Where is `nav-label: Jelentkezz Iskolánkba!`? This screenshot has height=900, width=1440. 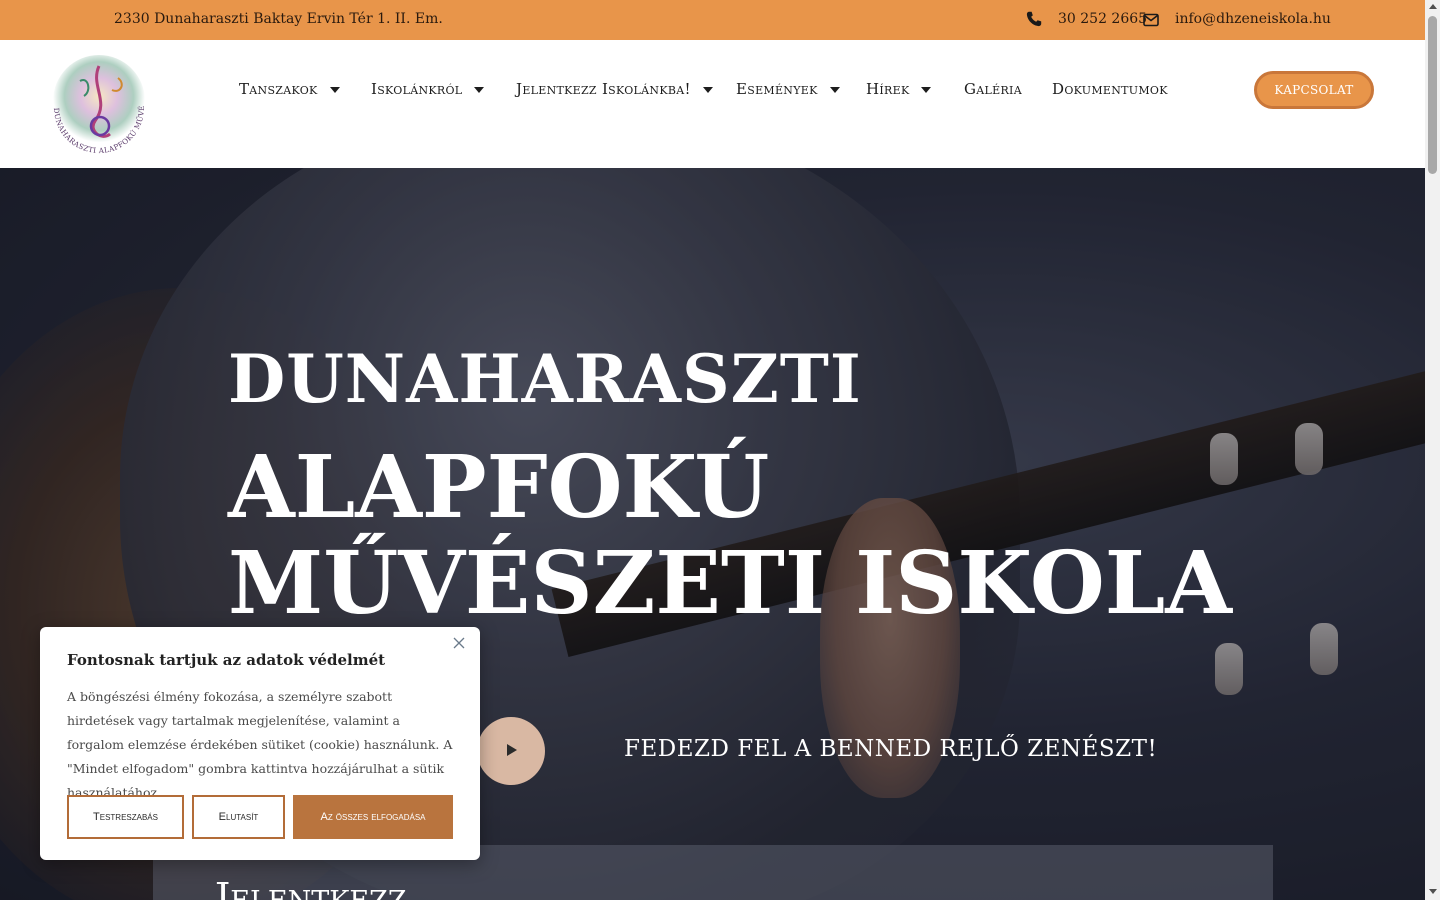
nav-label: Jelentkezz Iskolánkba! is located at coordinates (603, 89).